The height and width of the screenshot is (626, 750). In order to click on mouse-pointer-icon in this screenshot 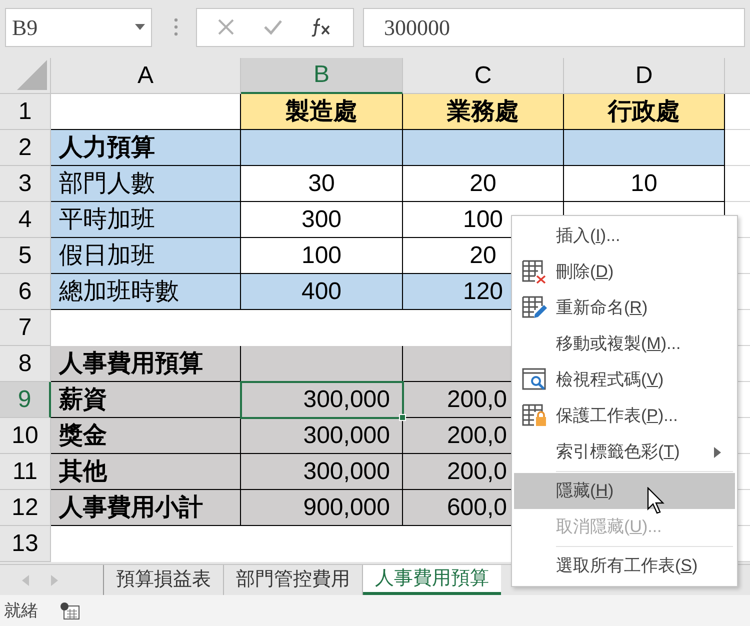, I will do `click(657, 501)`.